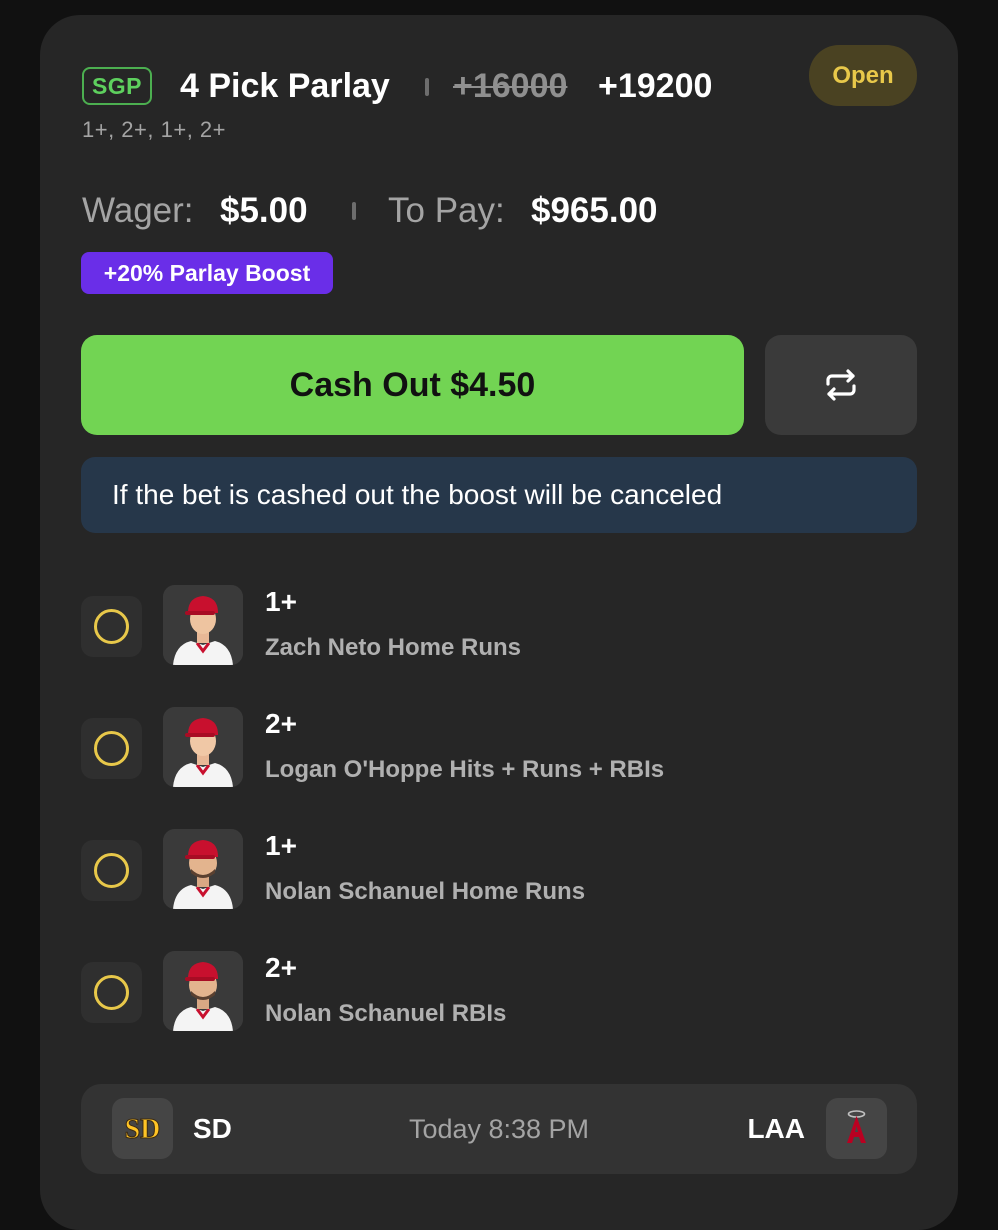 Image resolution: width=998 pixels, height=1230 pixels. What do you see at coordinates (499, 996) in the screenshot?
I see `leg-item: 2+ Nolan Schanuel RBIs` at bounding box center [499, 996].